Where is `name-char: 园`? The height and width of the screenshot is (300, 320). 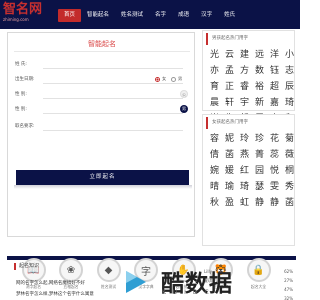
name-char: 园 is located at coordinates (259, 171).